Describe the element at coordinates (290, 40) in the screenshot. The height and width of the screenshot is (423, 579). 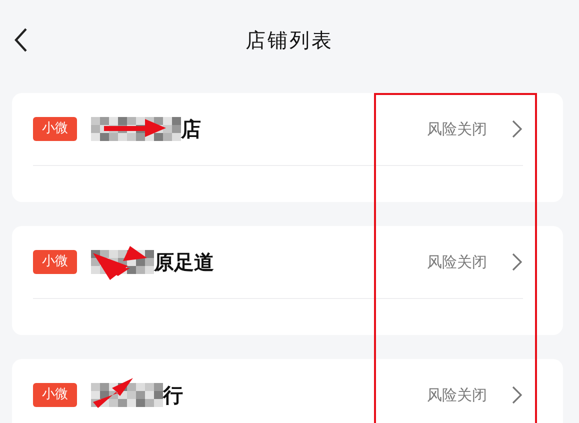
I see `page-title: 店铺列表` at that location.